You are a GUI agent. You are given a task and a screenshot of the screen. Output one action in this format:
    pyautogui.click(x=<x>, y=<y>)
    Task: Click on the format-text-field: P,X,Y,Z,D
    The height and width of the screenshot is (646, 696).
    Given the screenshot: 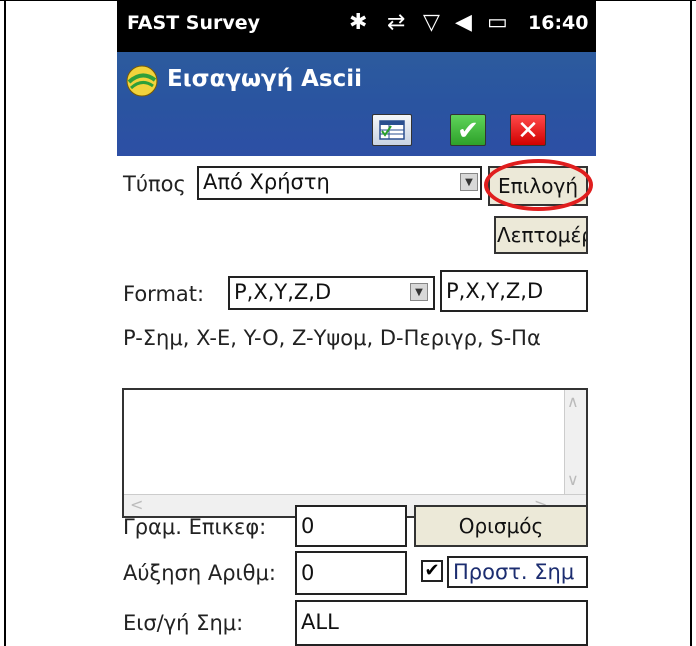 What is the action you would take?
    pyautogui.click(x=514, y=291)
    